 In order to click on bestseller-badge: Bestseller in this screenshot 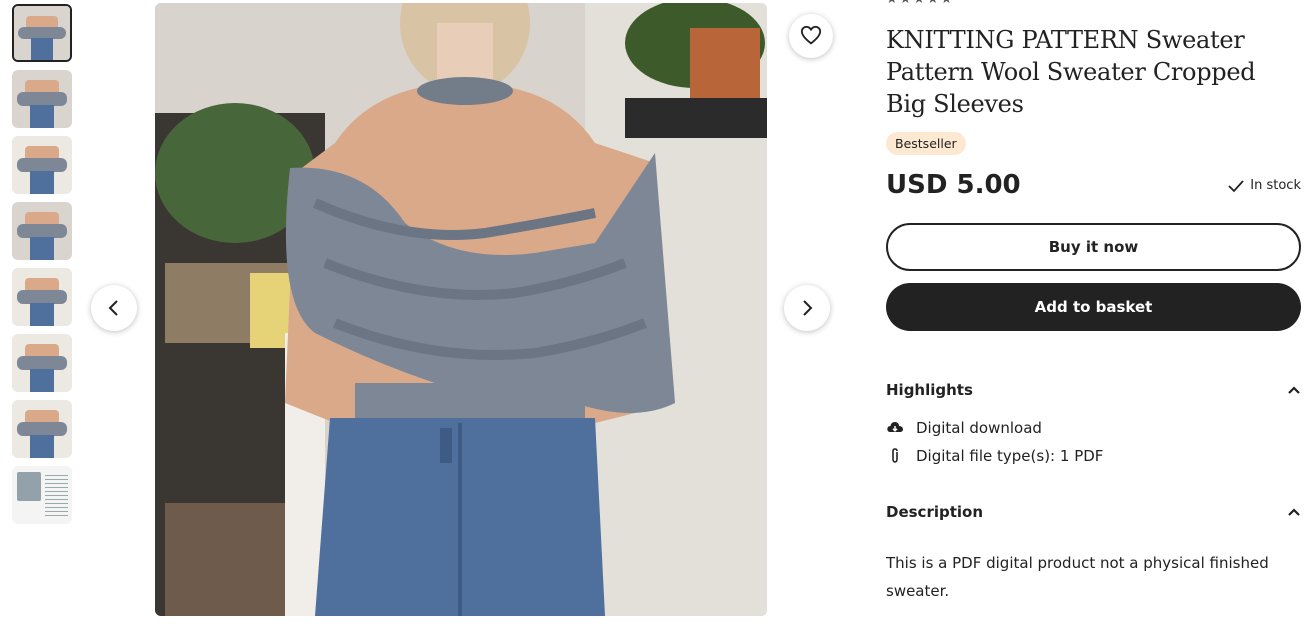, I will do `click(926, 143)`.